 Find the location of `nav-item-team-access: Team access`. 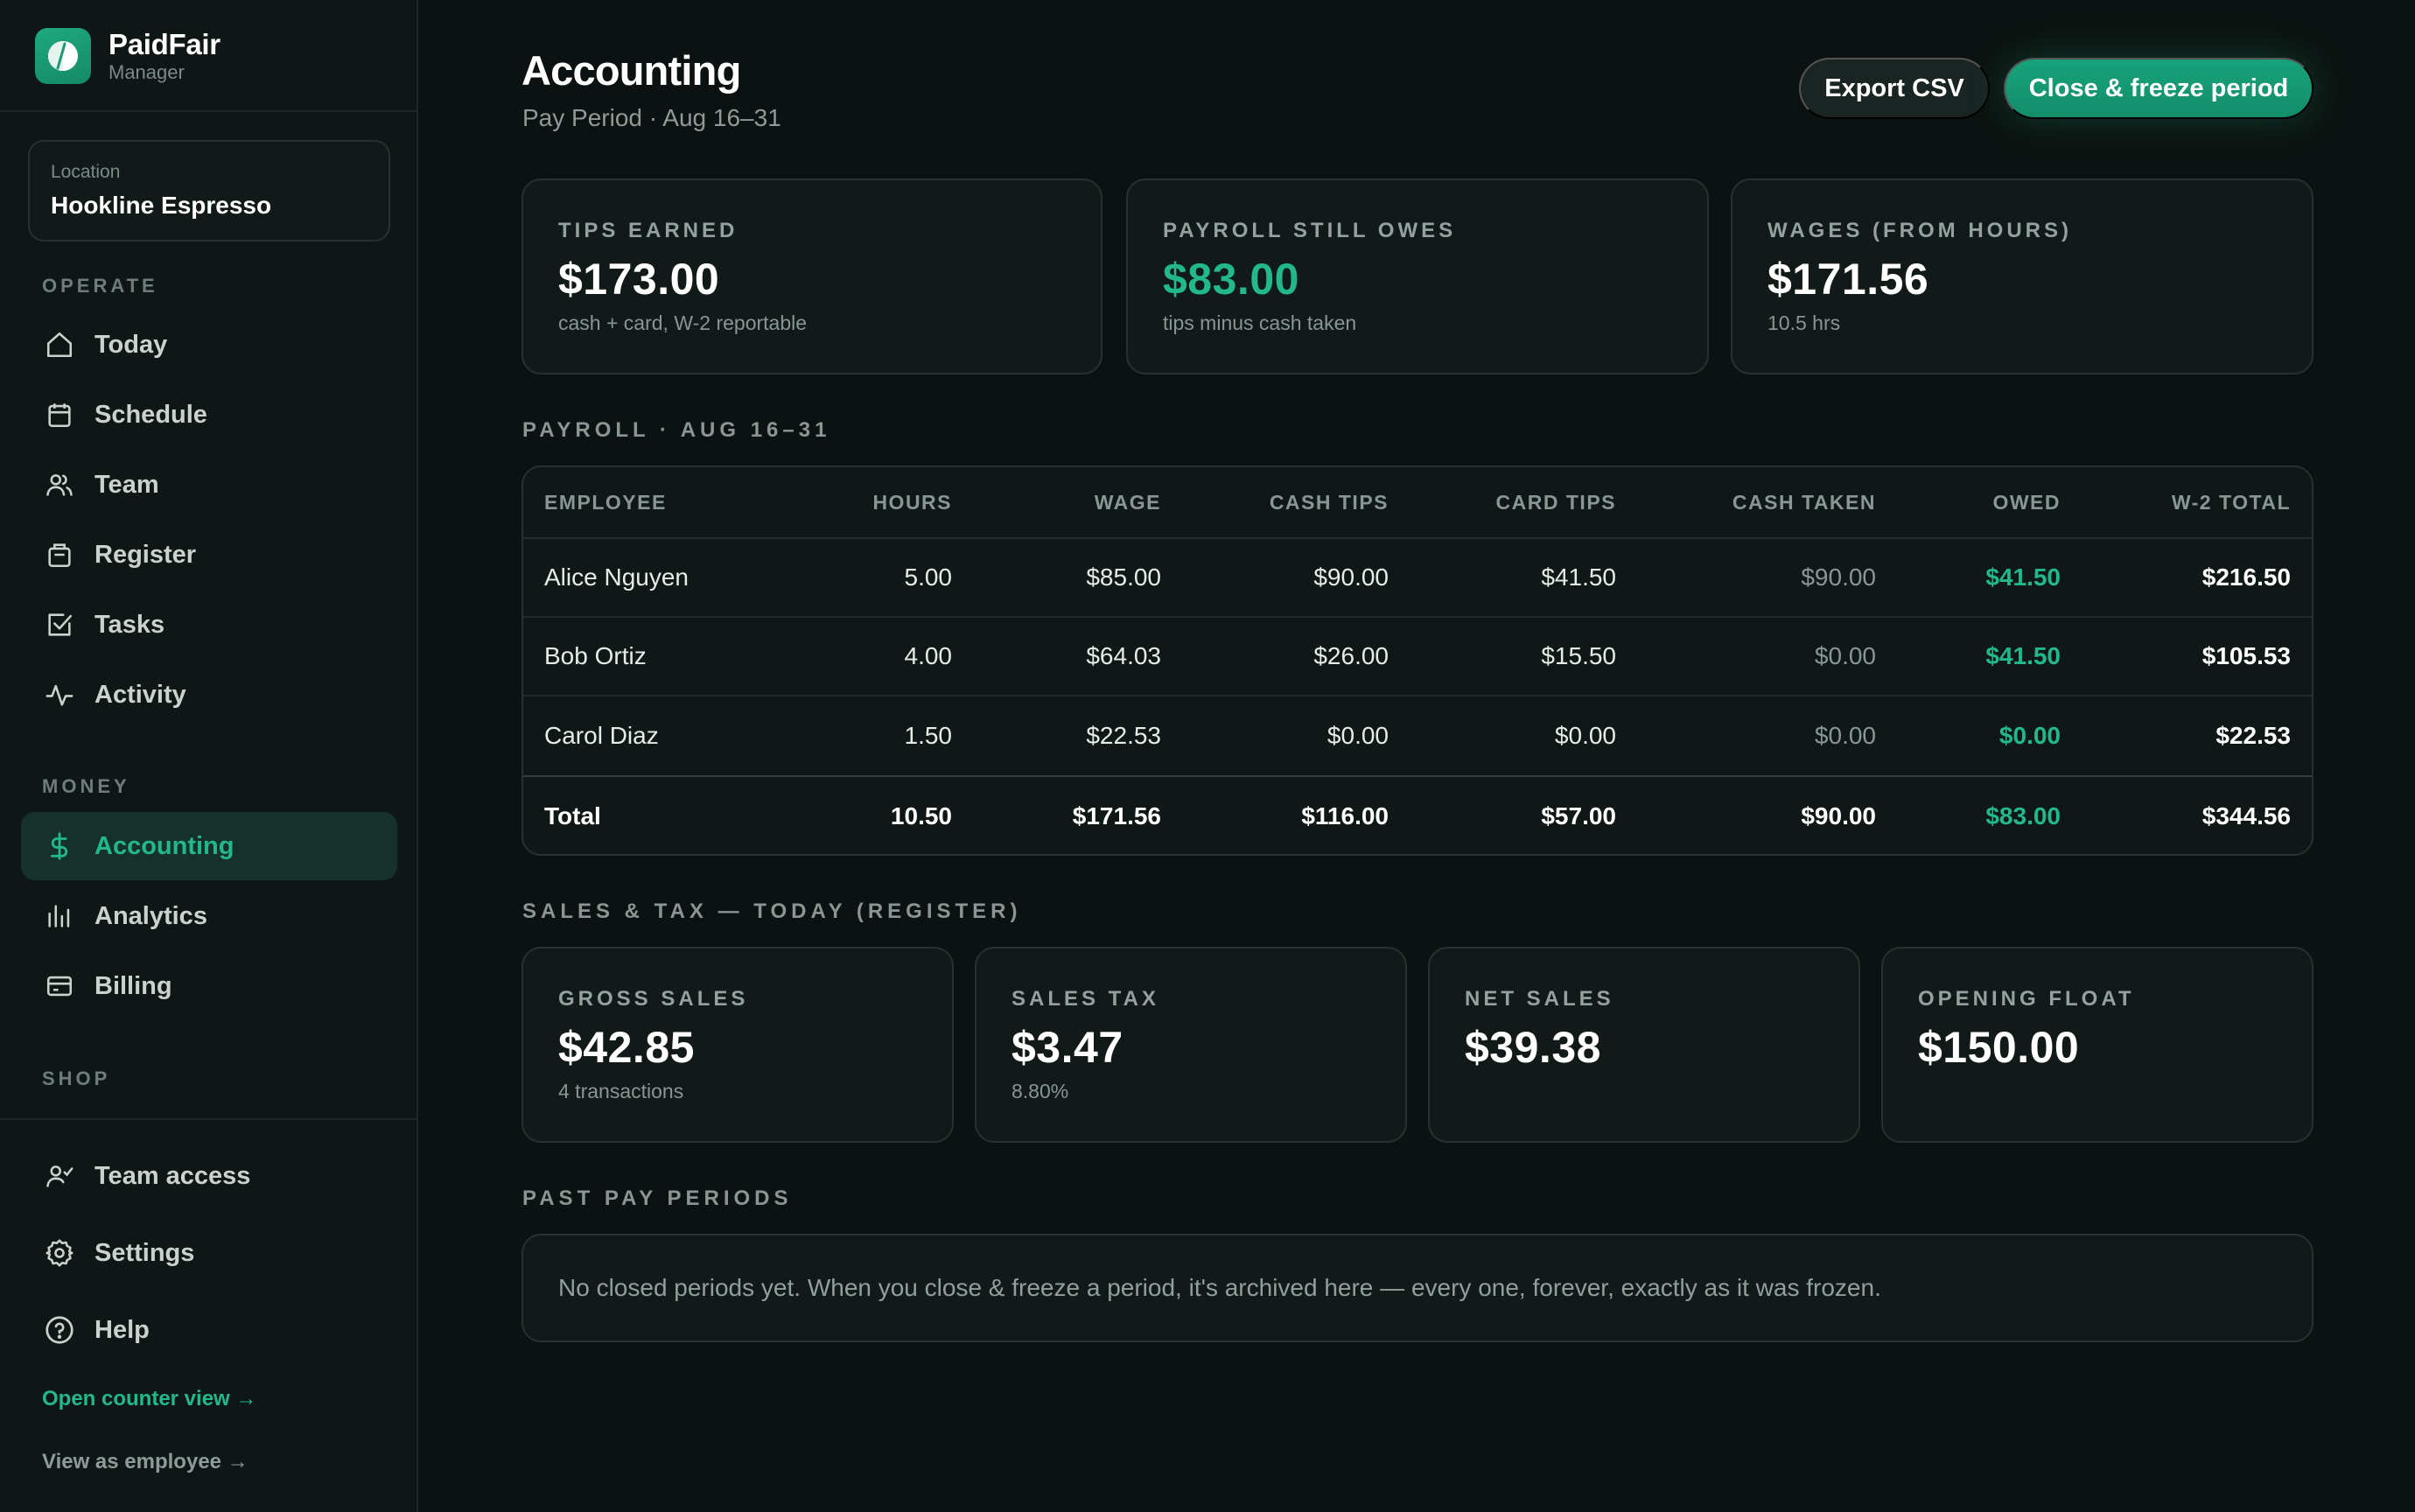

nav-item-team-access: Team access is located at coordinates (209, 1176).